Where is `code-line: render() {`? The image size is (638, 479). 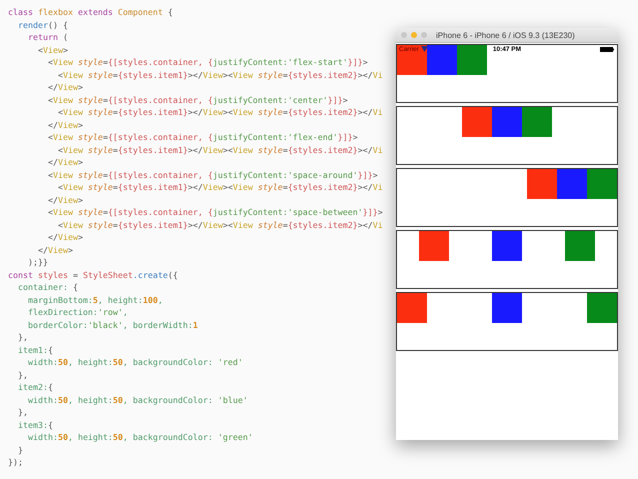 code-line: render() { is located at coordinates (42, 24).